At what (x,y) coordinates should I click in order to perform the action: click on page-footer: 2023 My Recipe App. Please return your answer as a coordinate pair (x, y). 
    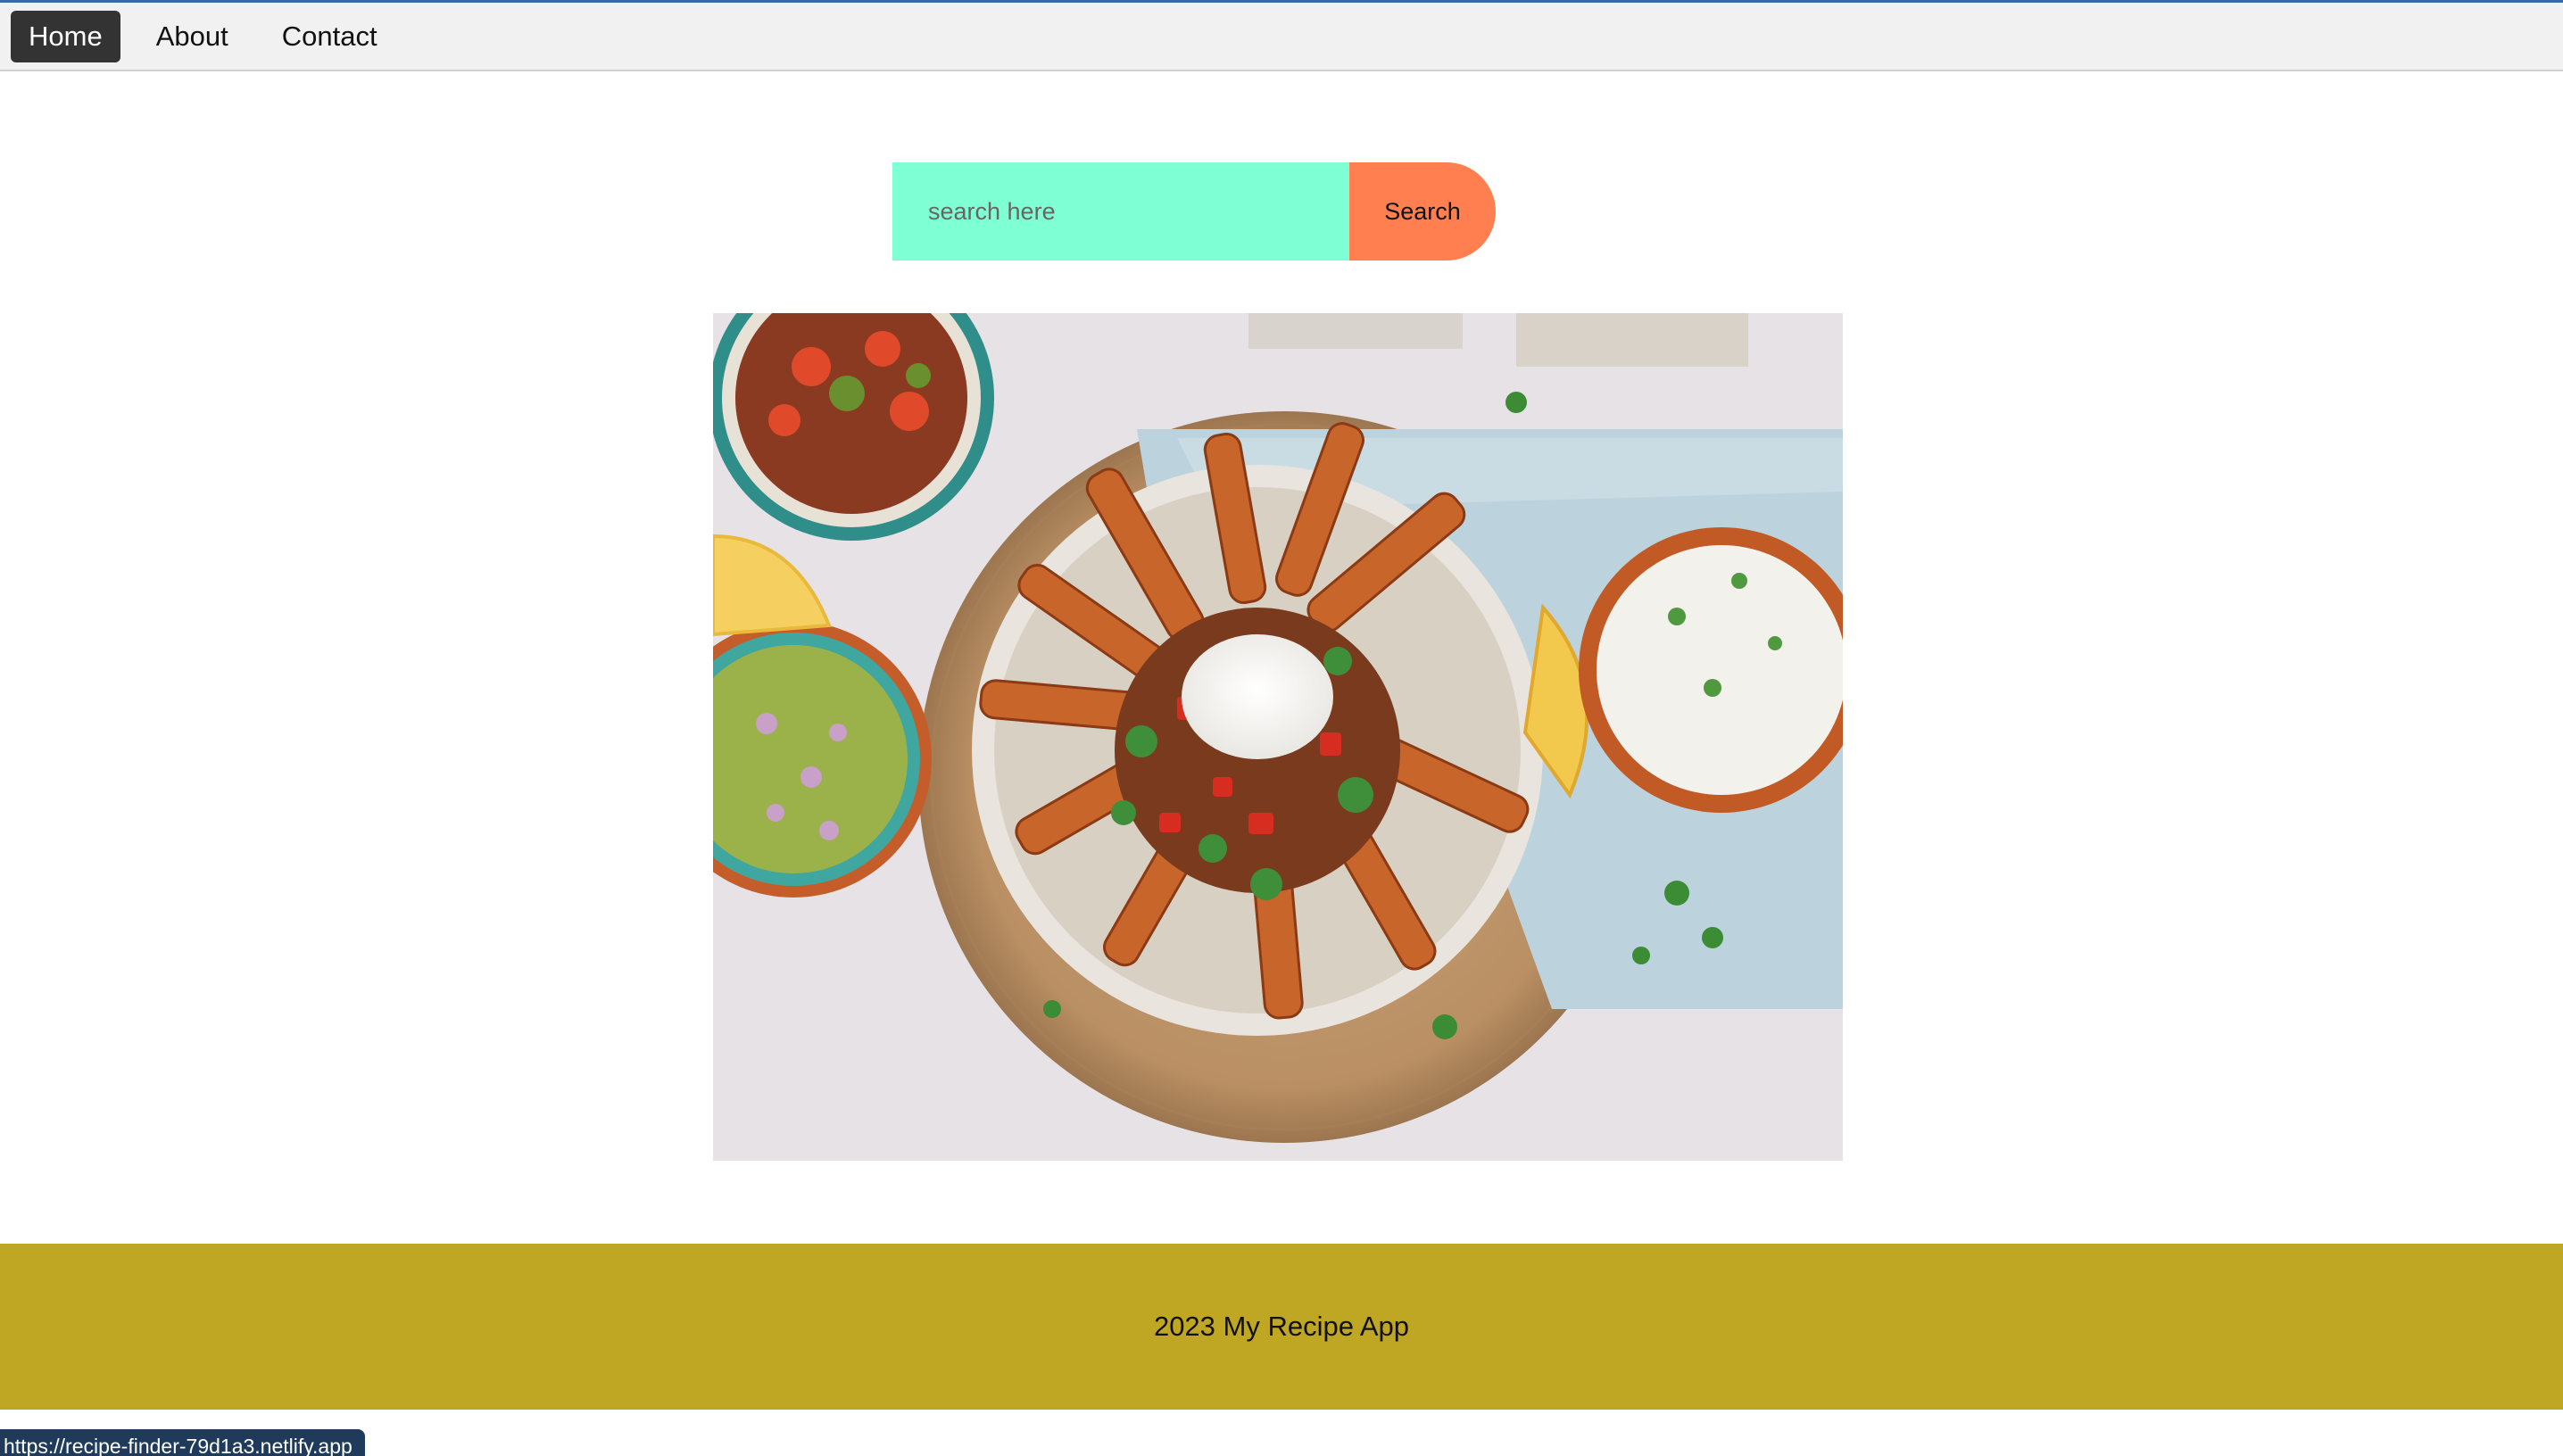
    Looking at the image, I should click on (1281, 1327).